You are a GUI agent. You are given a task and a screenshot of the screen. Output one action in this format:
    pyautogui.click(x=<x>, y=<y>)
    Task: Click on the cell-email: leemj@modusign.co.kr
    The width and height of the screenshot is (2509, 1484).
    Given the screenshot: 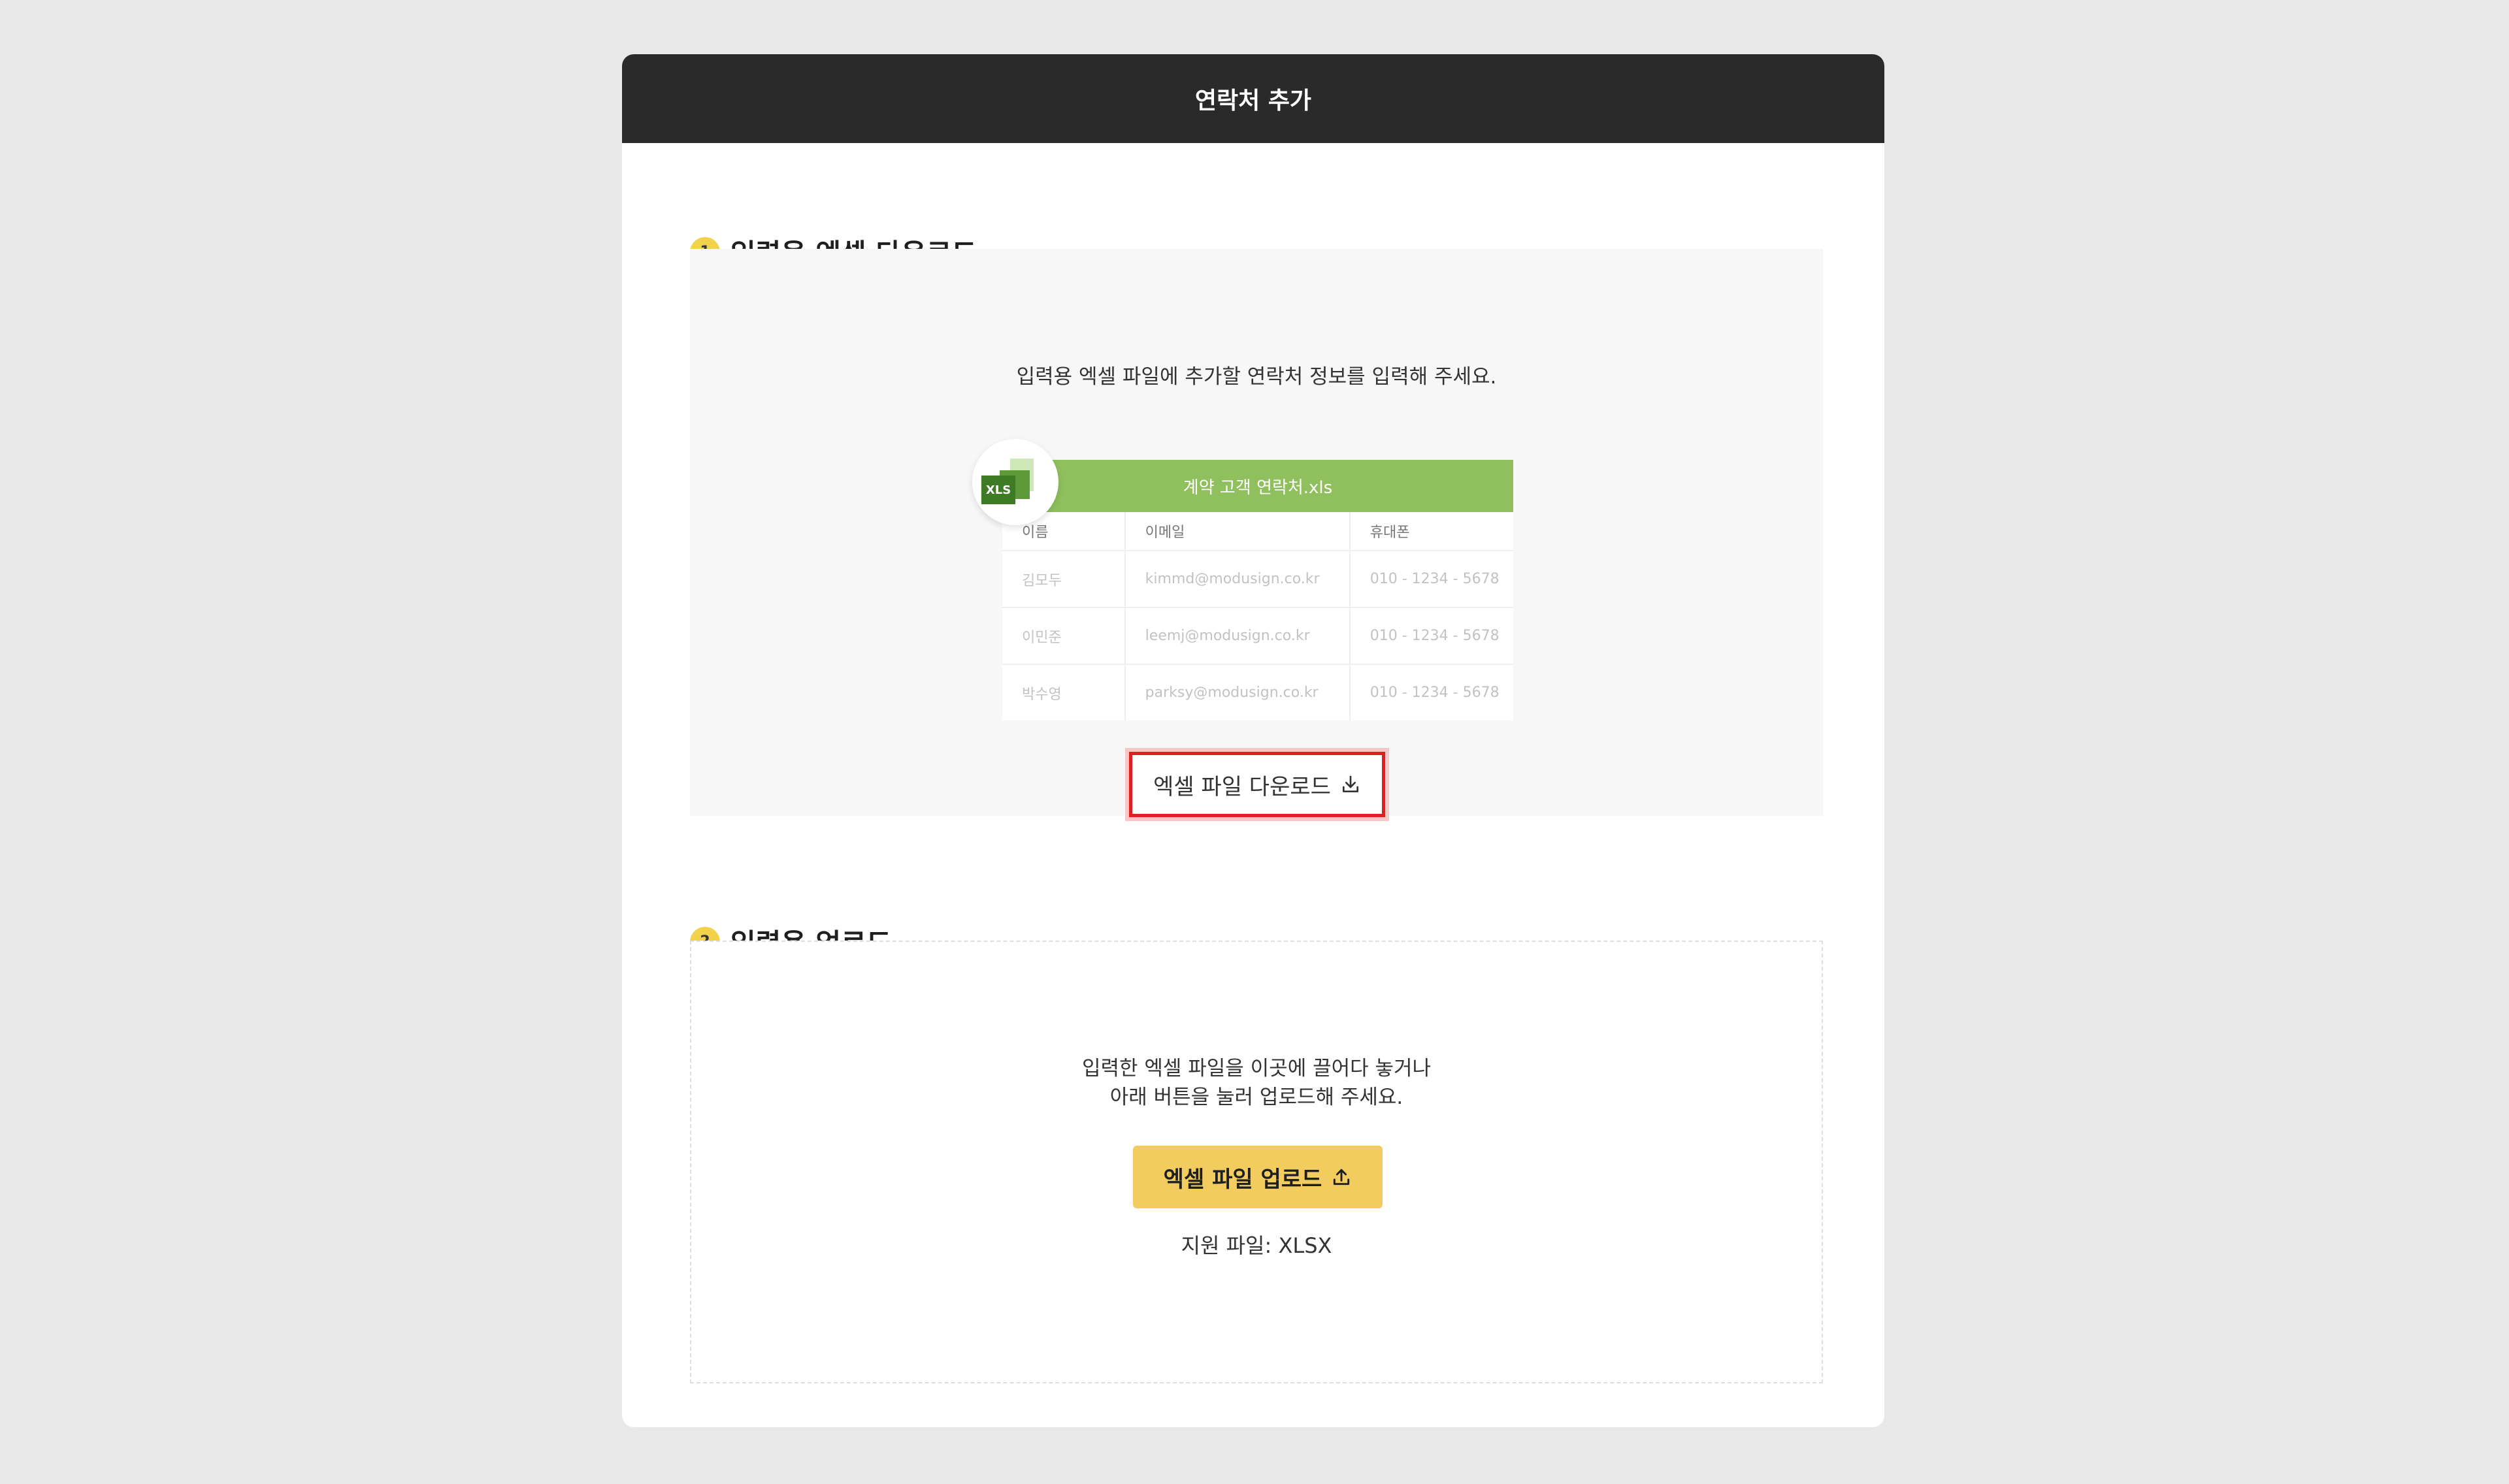 What is the action you would take?
    pyautogui.click(x=1237, y=635)
    